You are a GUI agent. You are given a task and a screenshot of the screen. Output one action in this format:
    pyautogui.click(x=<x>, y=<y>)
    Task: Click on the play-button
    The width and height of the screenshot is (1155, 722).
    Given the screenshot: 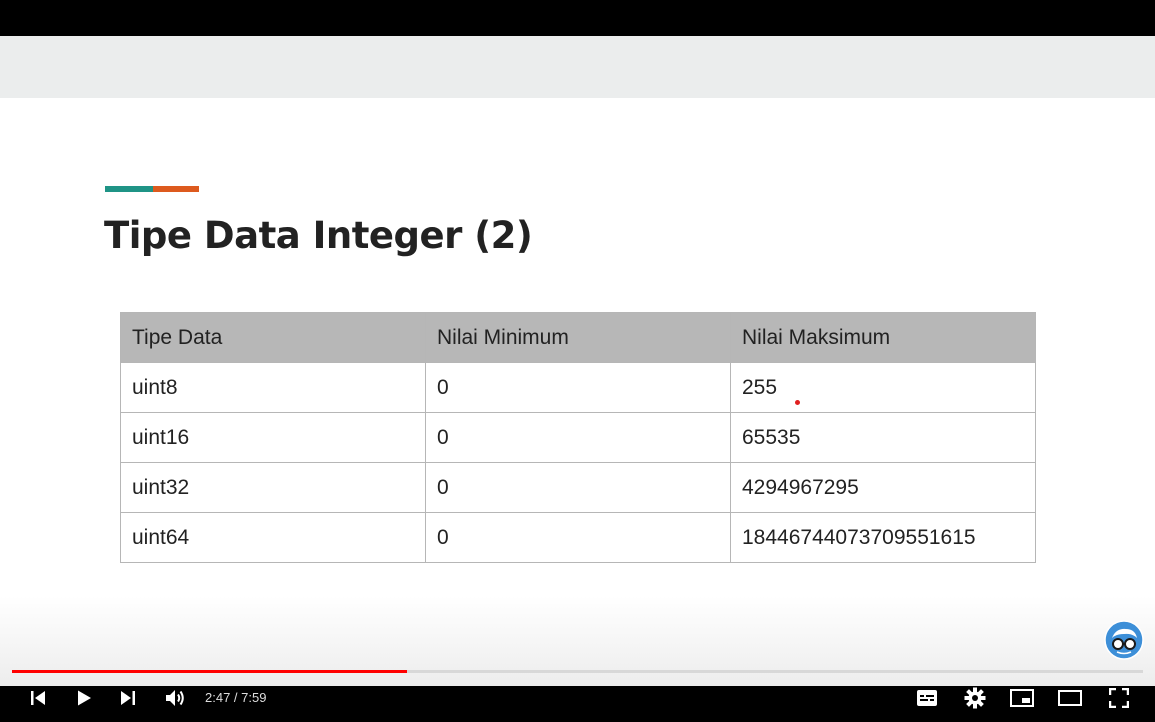 What is the action you would take?
    pyautogui.click(x=84, y=698)
    